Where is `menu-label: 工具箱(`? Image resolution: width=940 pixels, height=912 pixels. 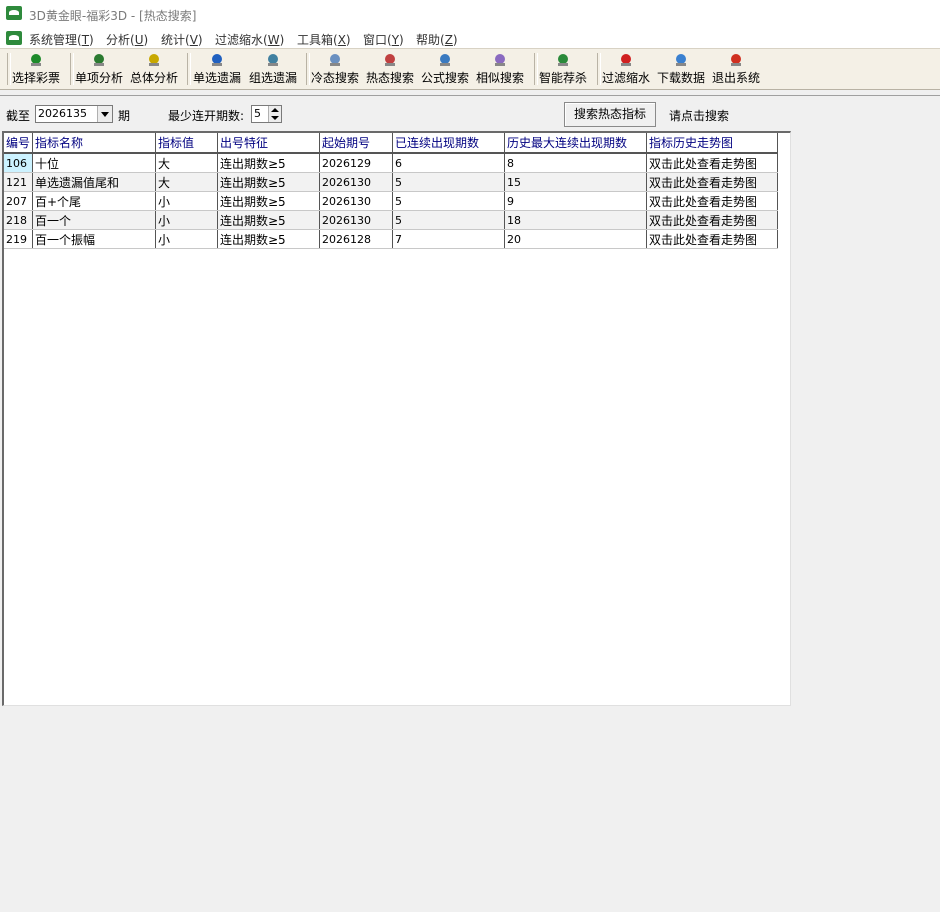 menu-label: 工具箱( is located at coordinates (317, 40).